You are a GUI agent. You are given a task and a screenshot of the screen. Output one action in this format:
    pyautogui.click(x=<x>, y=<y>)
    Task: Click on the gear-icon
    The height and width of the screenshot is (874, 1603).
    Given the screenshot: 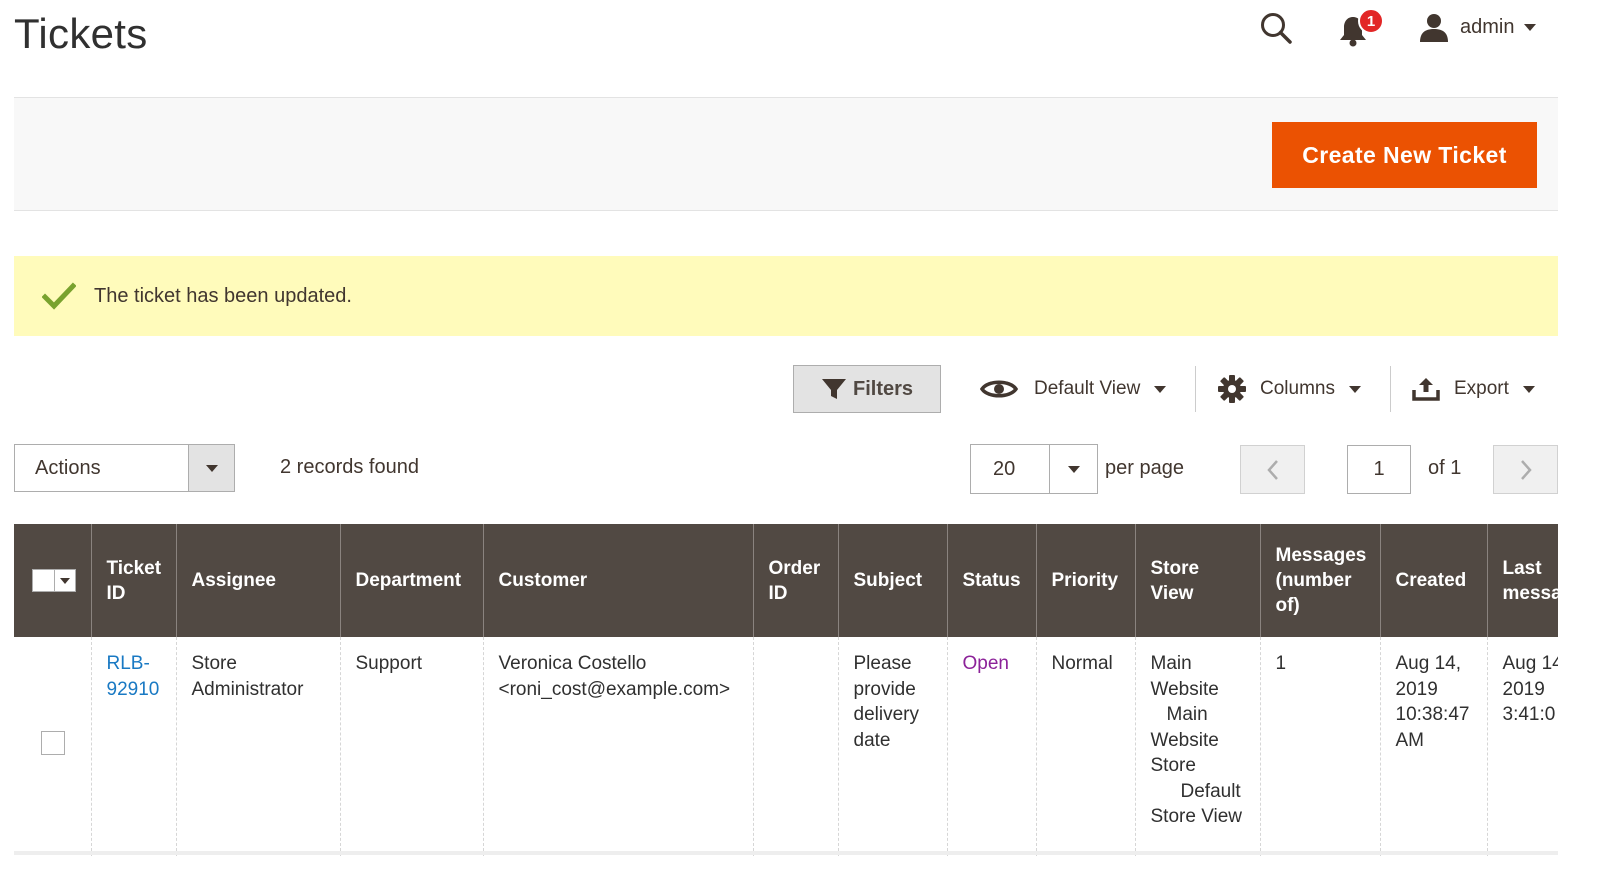 What is the action you would take?
    pyautogui.click(x=1232, y=389)
    